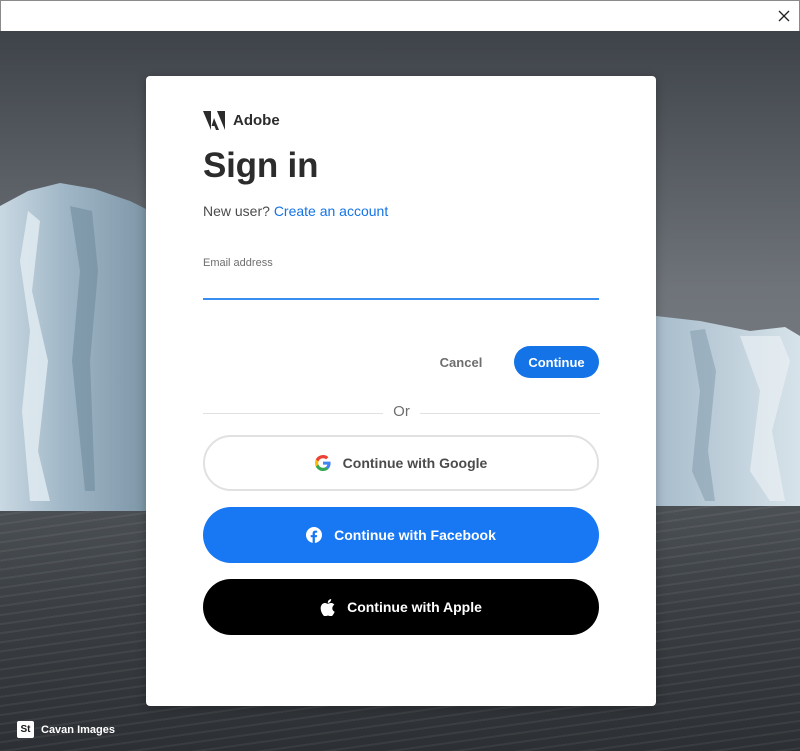 This screenshot has width=800, height=751. I want to click on google-label: Continue with Google, so click(415, 463).